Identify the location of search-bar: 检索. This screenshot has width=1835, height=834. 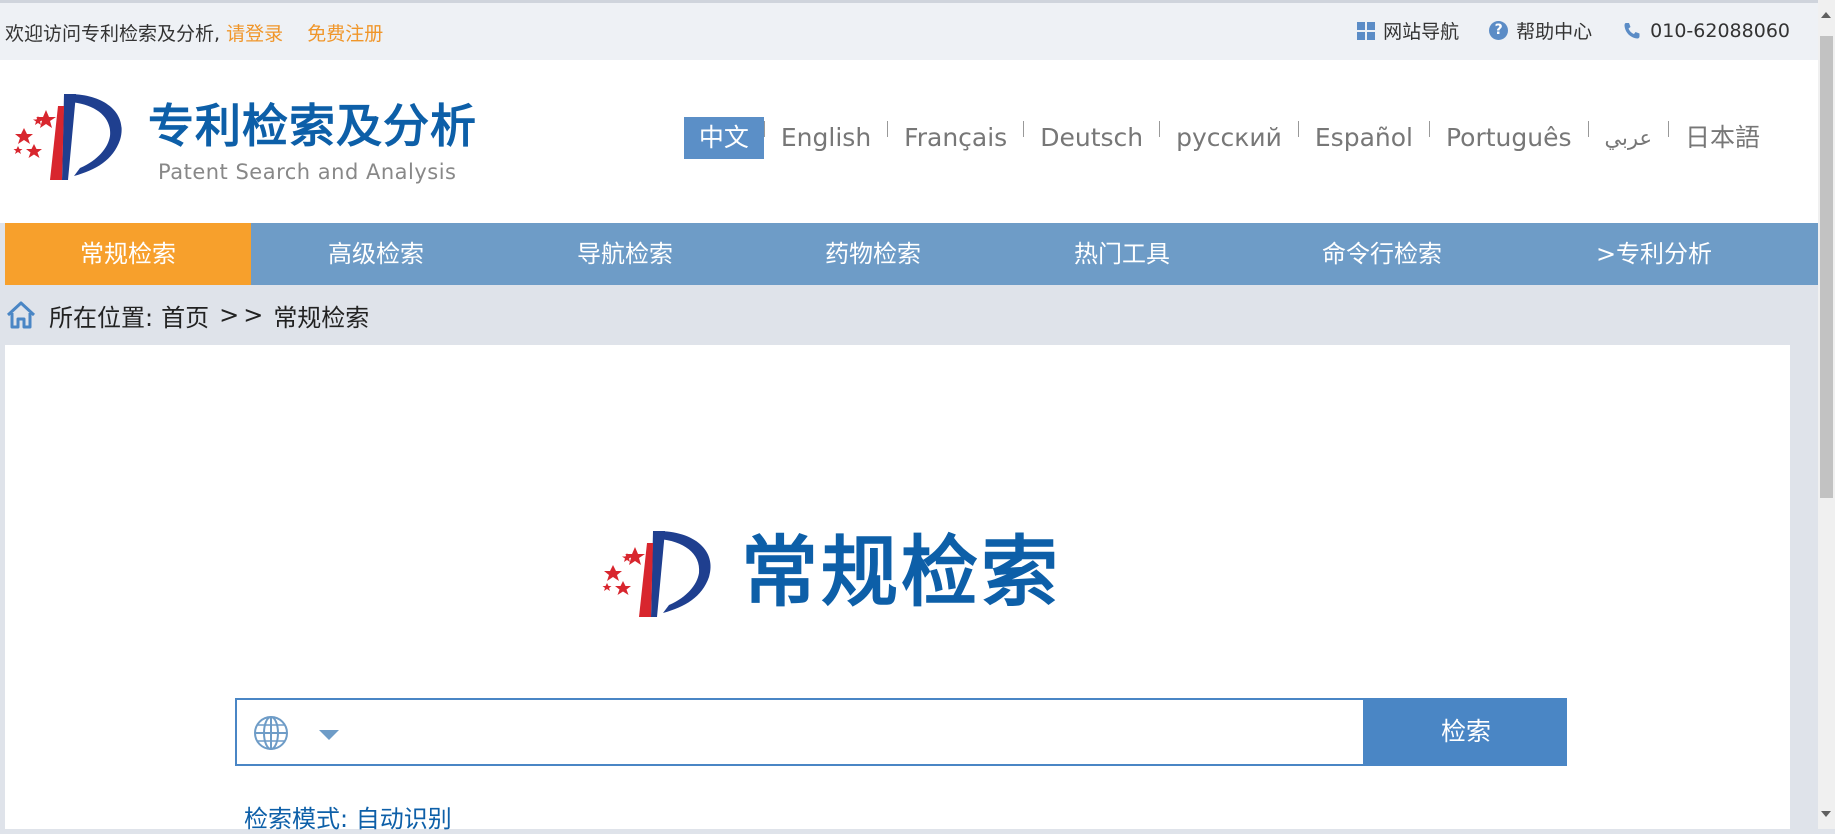
(901, 732).